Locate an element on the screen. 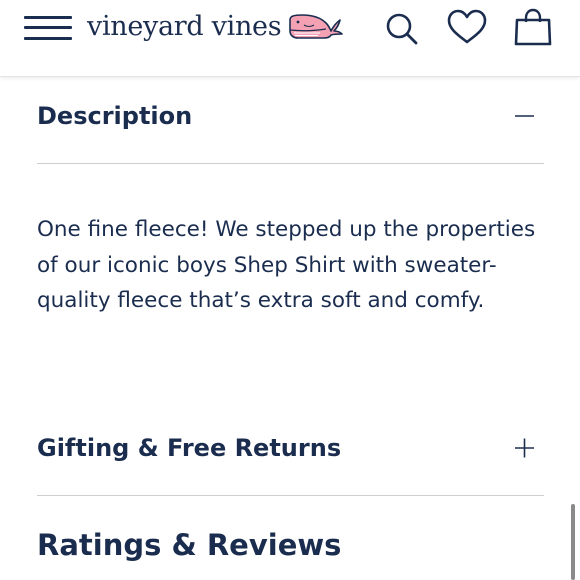  logo-text: vineyard vines is located at coordinates (184, 26).